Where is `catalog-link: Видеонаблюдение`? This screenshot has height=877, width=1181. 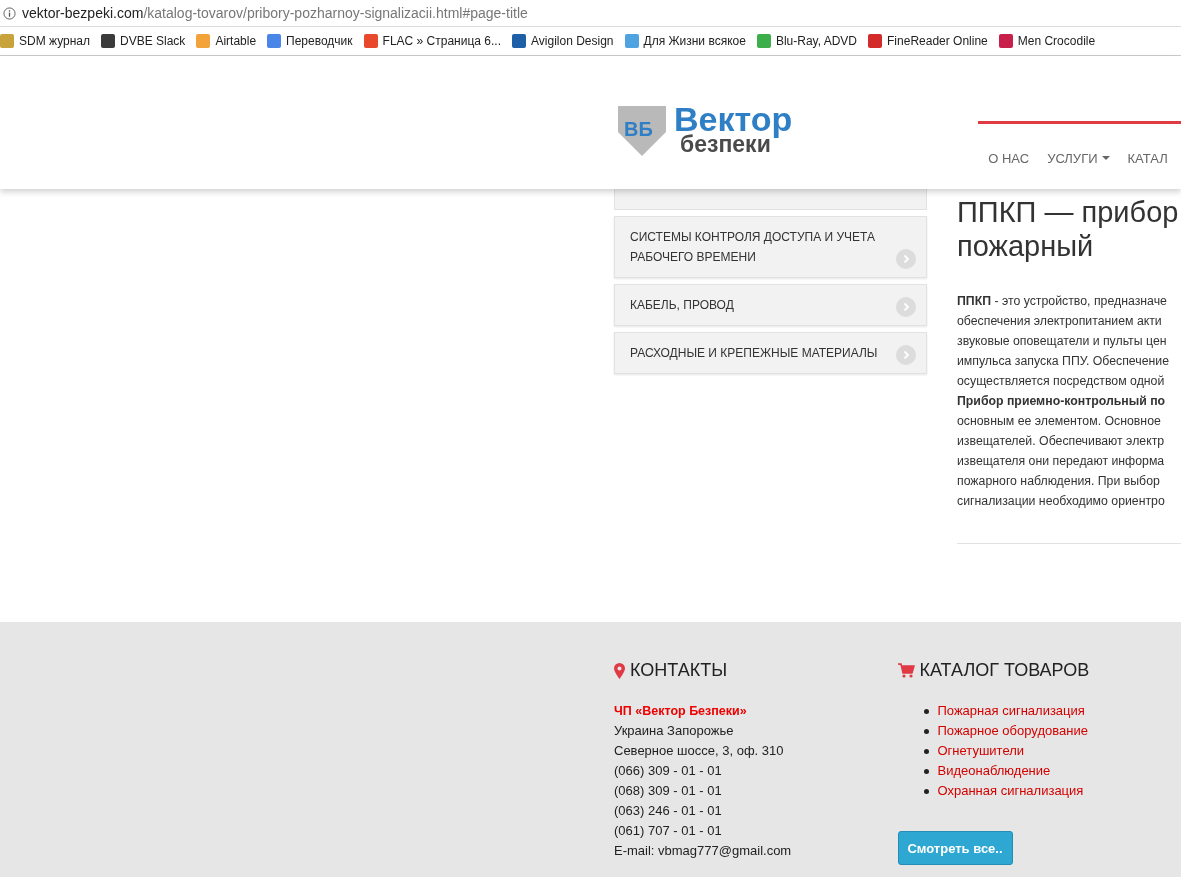
catalog-link: Видеонаблюдение is located at coordinates (994, 771).